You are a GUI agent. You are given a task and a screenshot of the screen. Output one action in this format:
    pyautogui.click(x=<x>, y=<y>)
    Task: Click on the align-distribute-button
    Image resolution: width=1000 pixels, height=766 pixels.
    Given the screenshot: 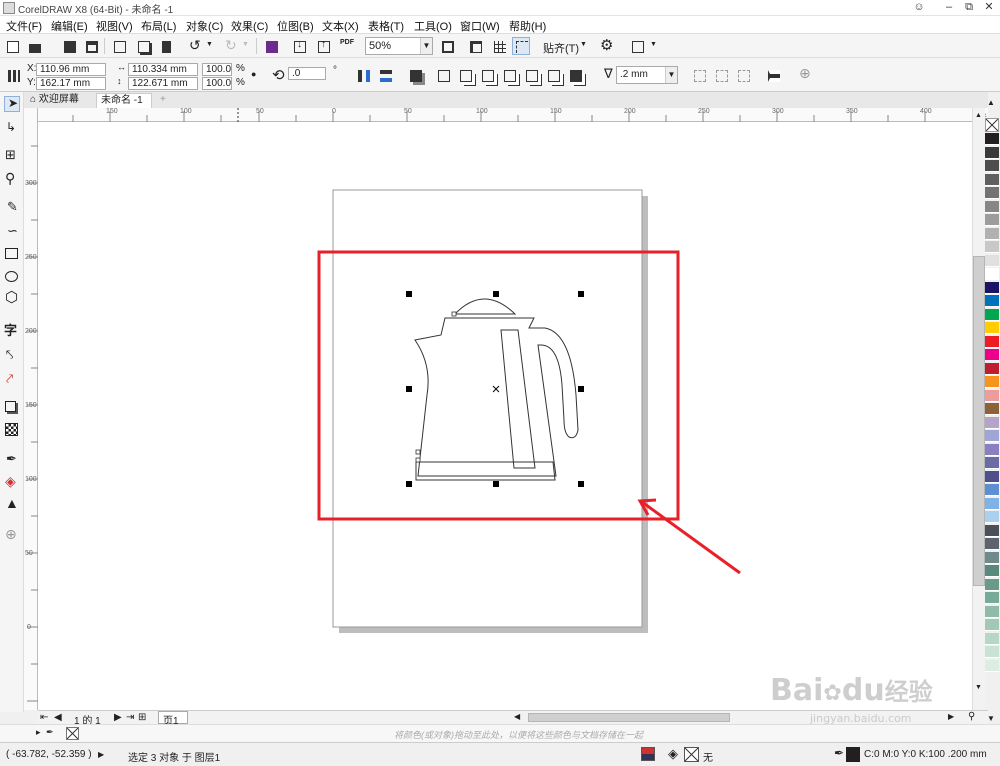 What is the action you would take?
    pyautogui.click(x=773, y=75)
    